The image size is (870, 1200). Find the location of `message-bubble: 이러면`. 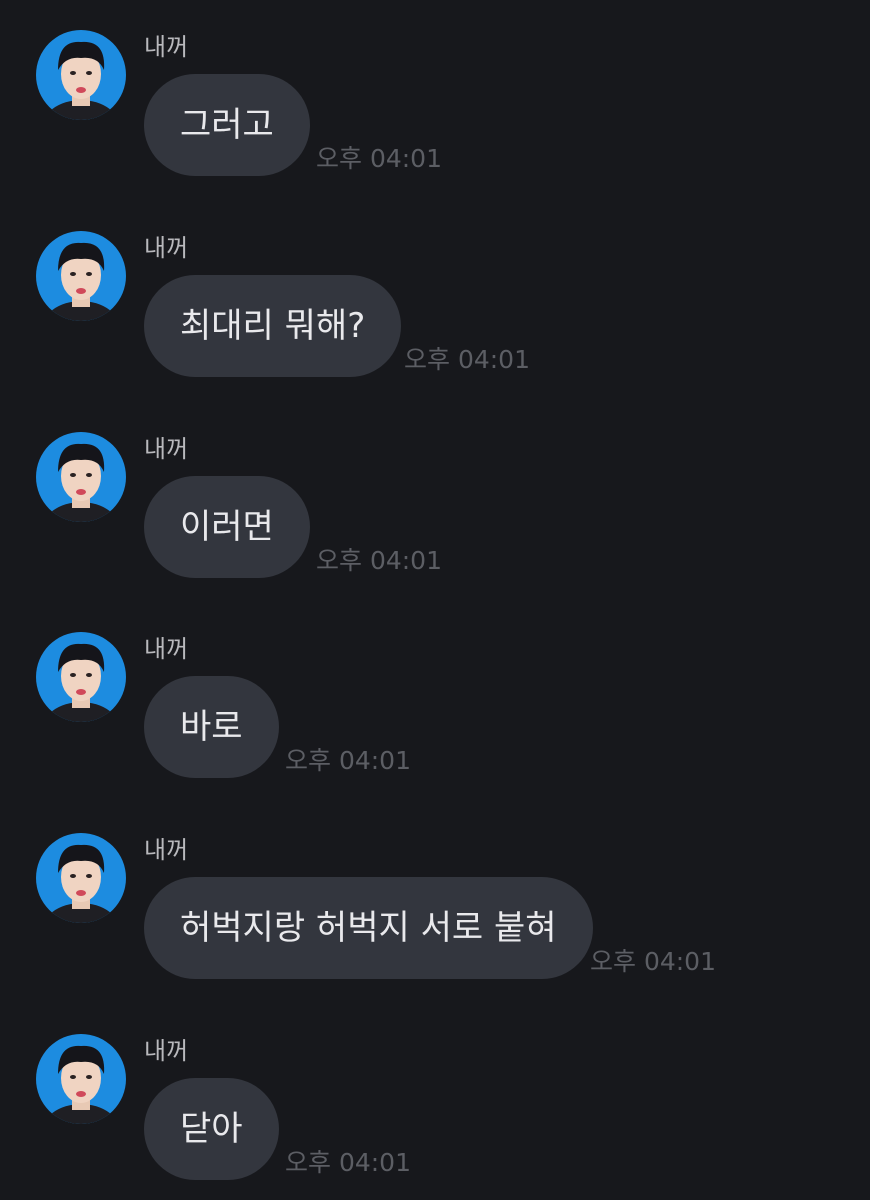

message-bubble: 이러면 is located at coordinates (227, 527).